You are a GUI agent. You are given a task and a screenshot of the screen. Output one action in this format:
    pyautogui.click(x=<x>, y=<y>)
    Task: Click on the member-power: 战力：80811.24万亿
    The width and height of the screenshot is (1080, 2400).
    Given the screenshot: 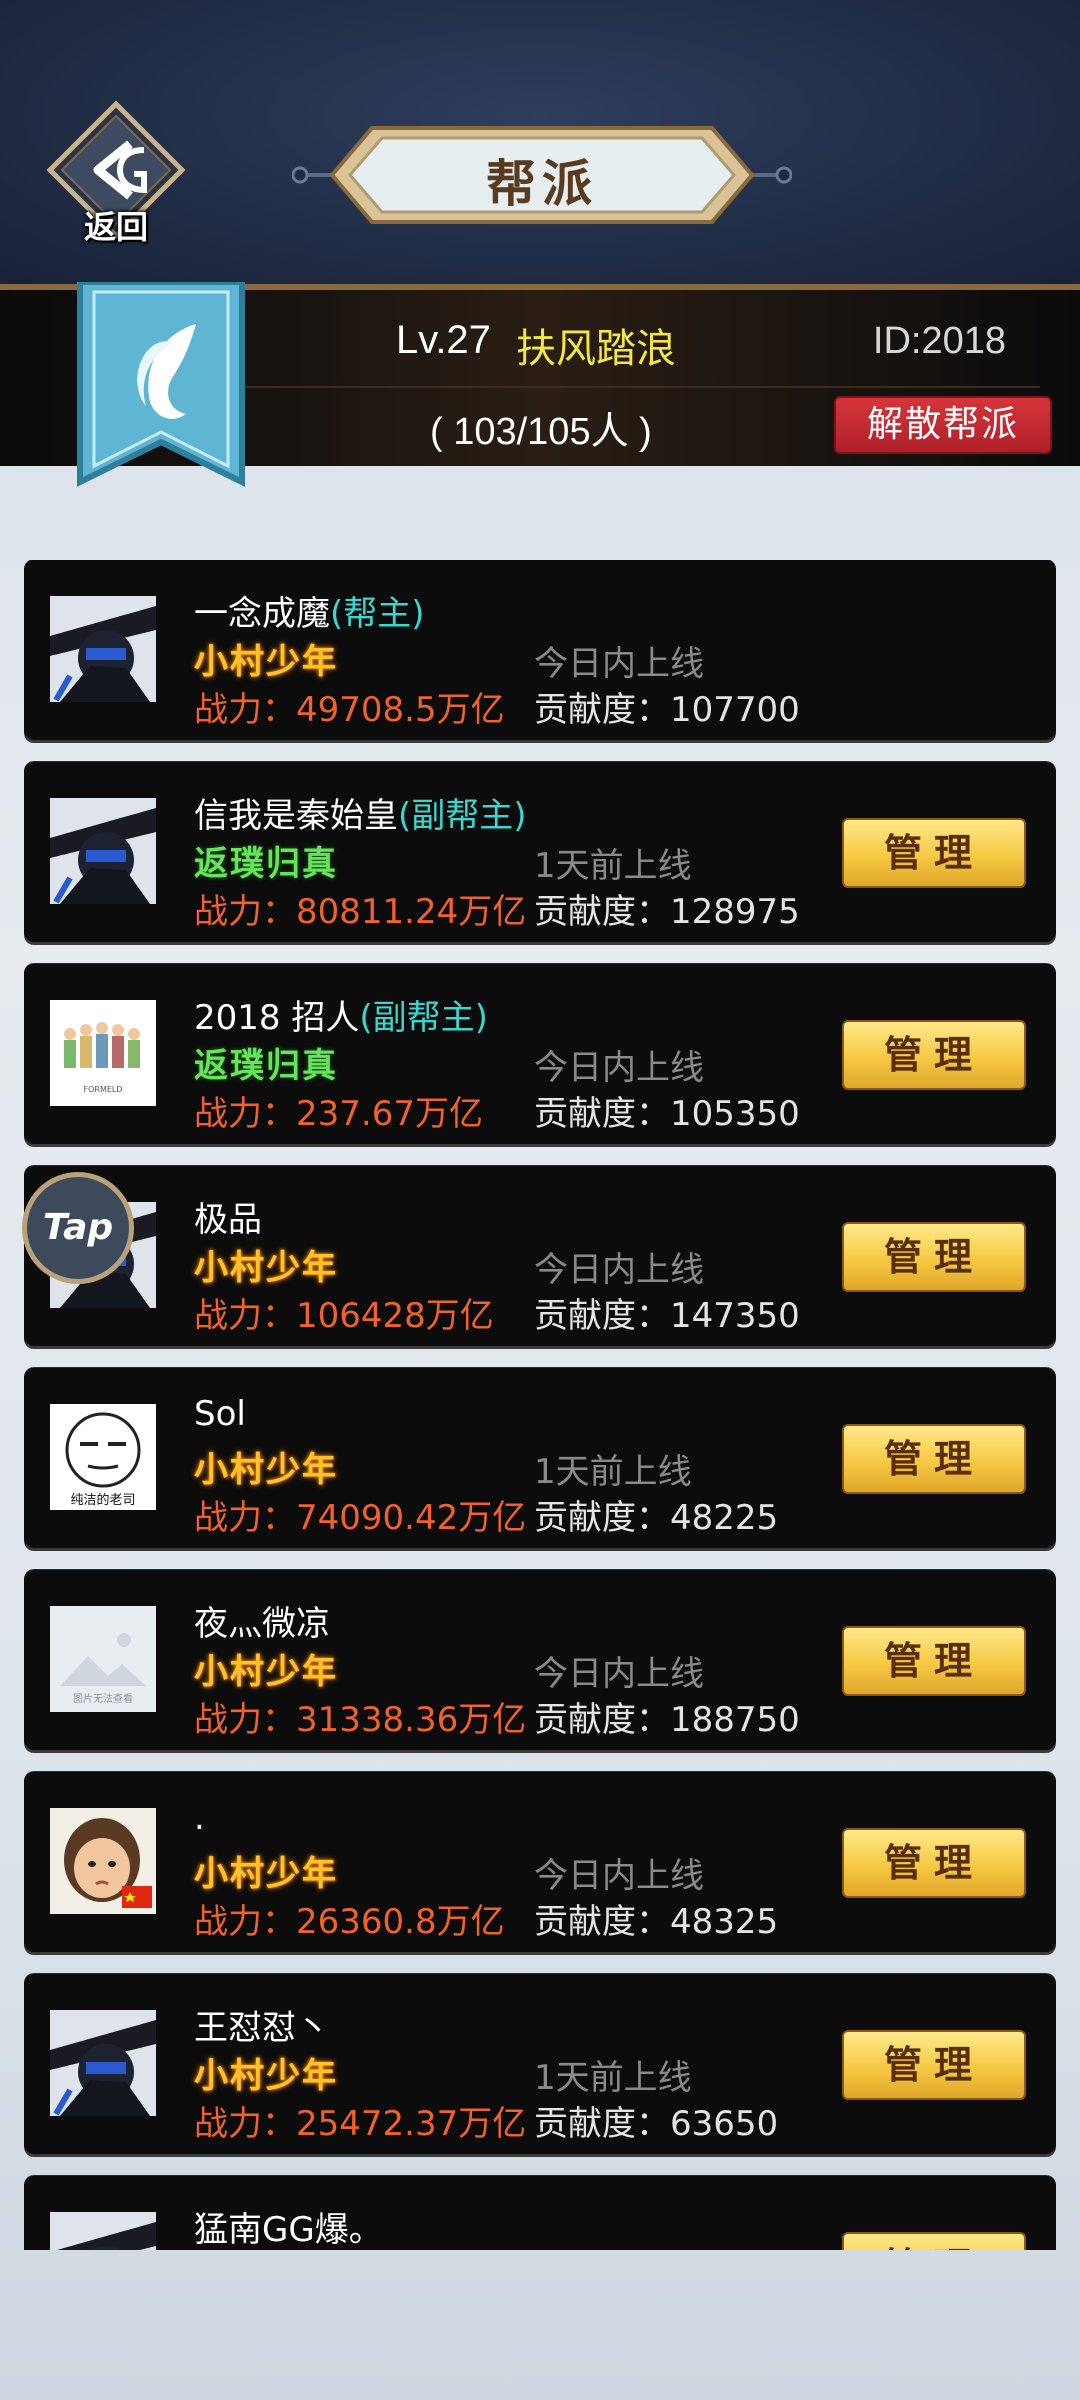 What is the action you would take?
    pyautogui.click(x=360, y=912)
    